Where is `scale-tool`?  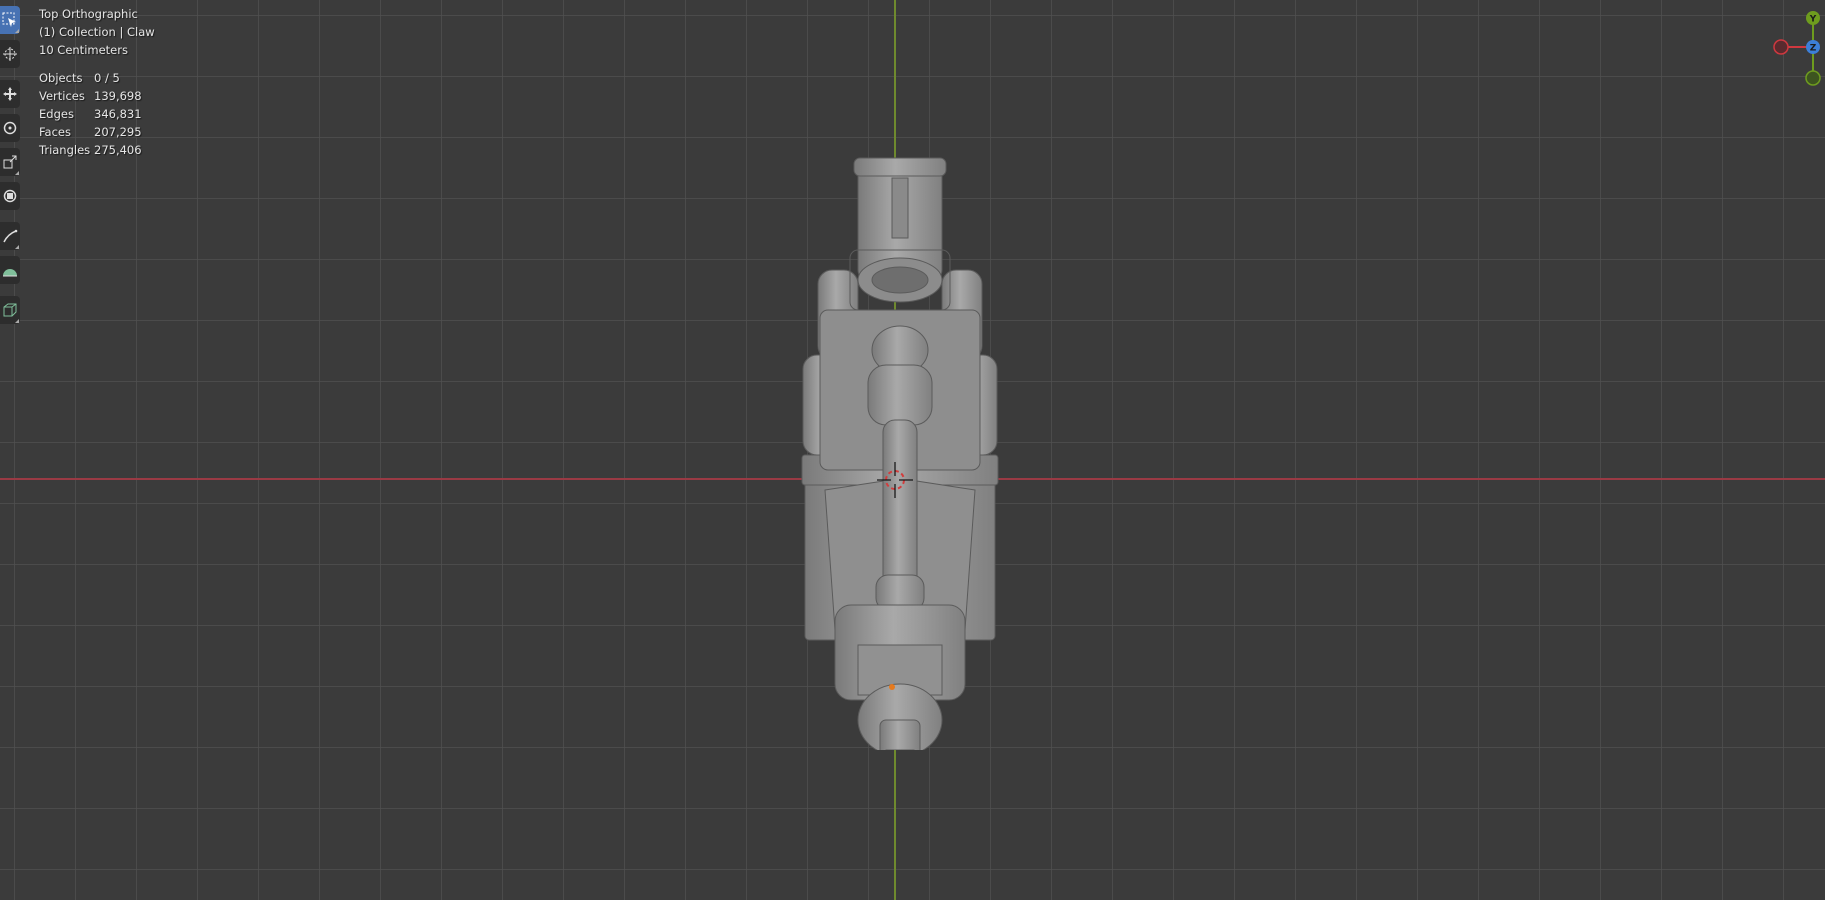
scale-tool is located at coordinates (10, 162).